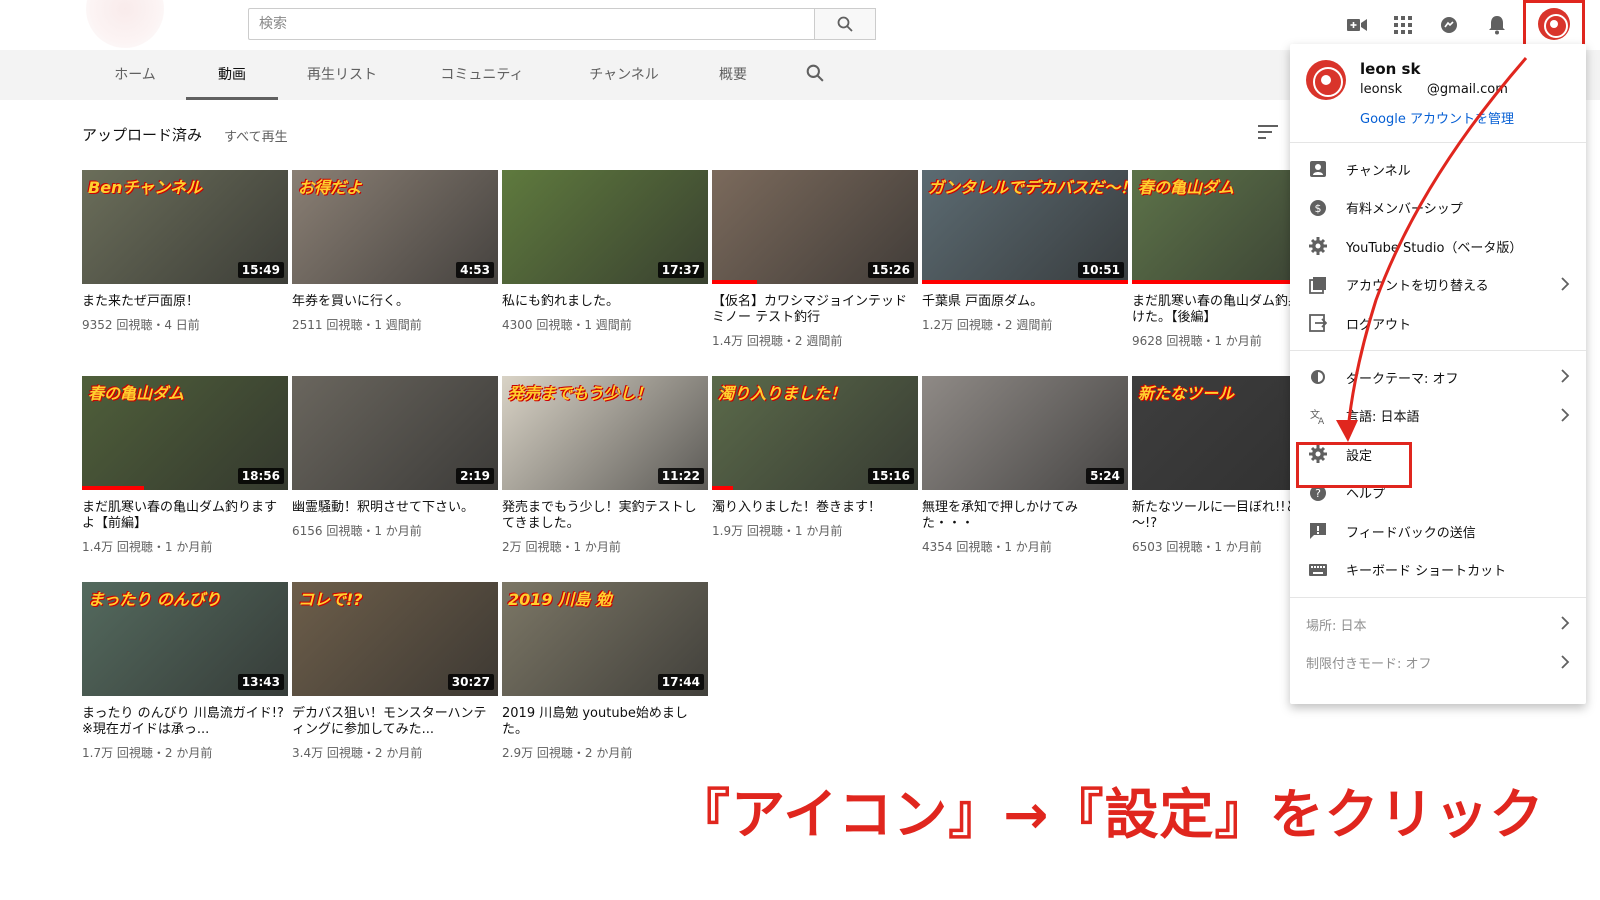 Image resolution: width=1600 pixels, height=900 pixels. Describe the element at coordinates (1438, 570) in the screenshot. I see `menu-item-keyboard: キーボード ショートカット` at that location.